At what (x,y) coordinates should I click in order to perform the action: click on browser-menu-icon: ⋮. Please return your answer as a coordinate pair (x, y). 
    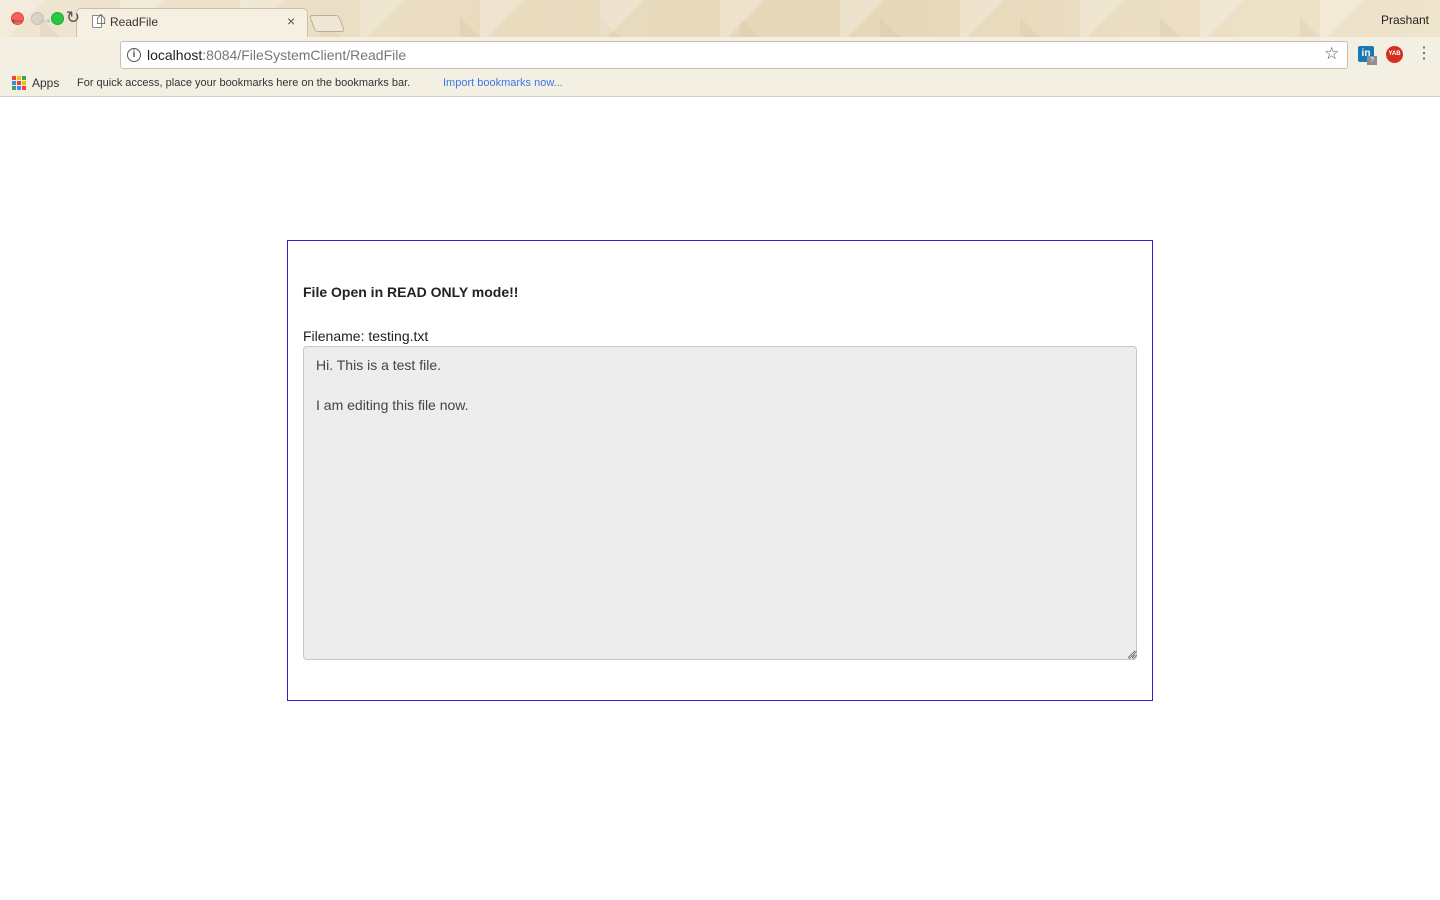
    Looking at the image, I should click on (1424, 54).